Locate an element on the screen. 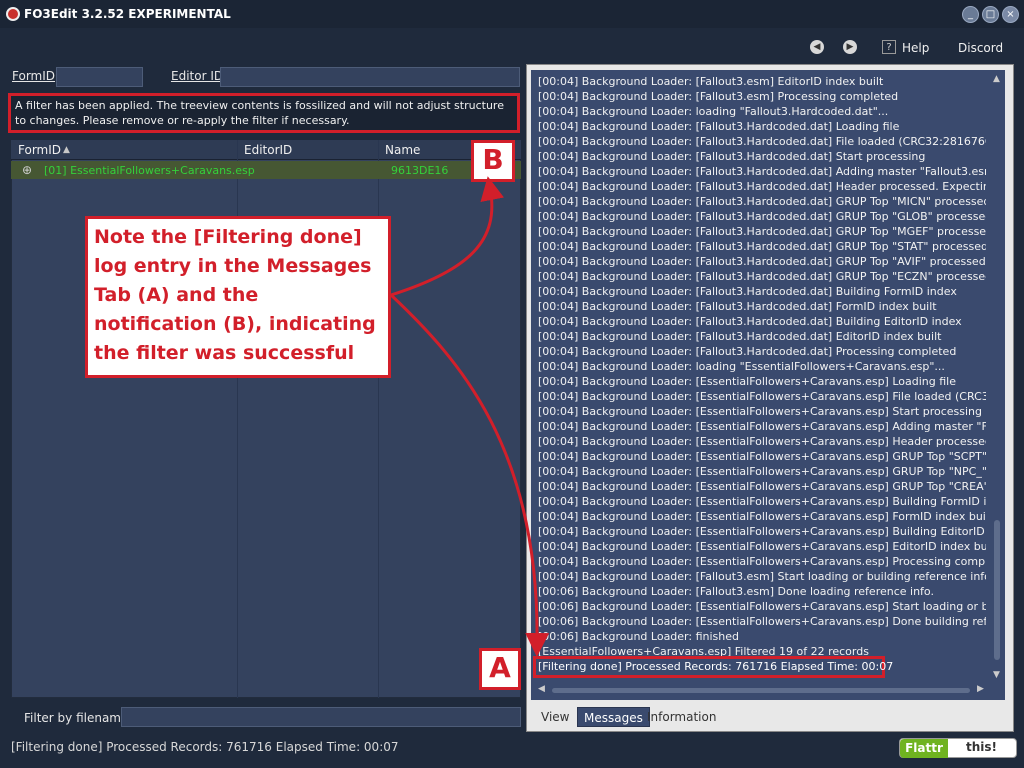 This screenshot has width=1024, height=768. arrow-to-a is located at coordinates (469, 475).